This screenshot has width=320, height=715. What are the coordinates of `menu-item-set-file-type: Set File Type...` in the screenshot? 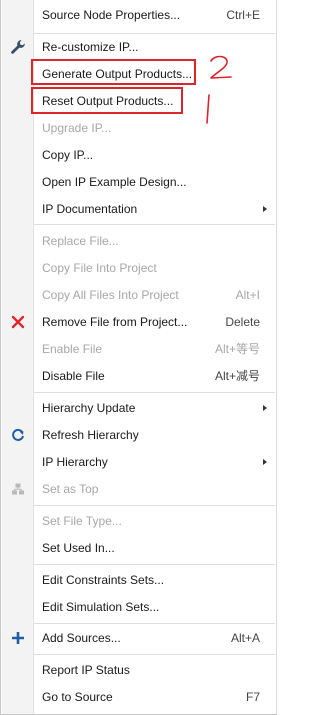 It's located at (139, 521).